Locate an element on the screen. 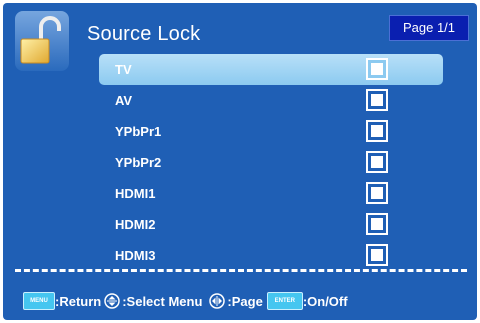  source-label: TV is located at coordinates (123, 69).